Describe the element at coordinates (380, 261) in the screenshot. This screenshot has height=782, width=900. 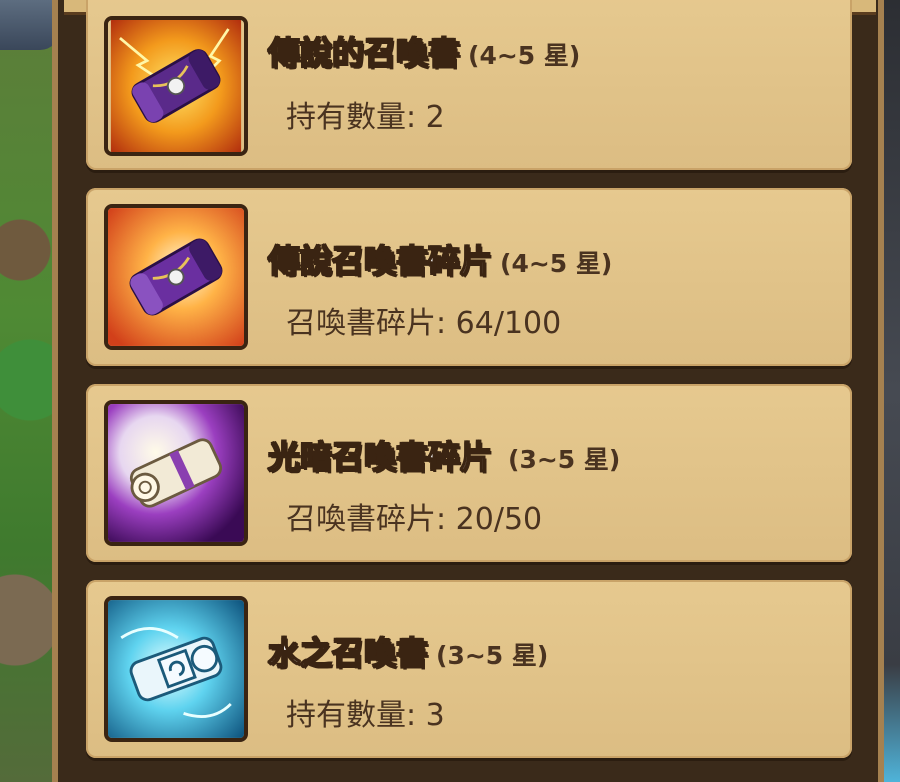
I see `item-name: 傳說召喚書碎片` at that location.